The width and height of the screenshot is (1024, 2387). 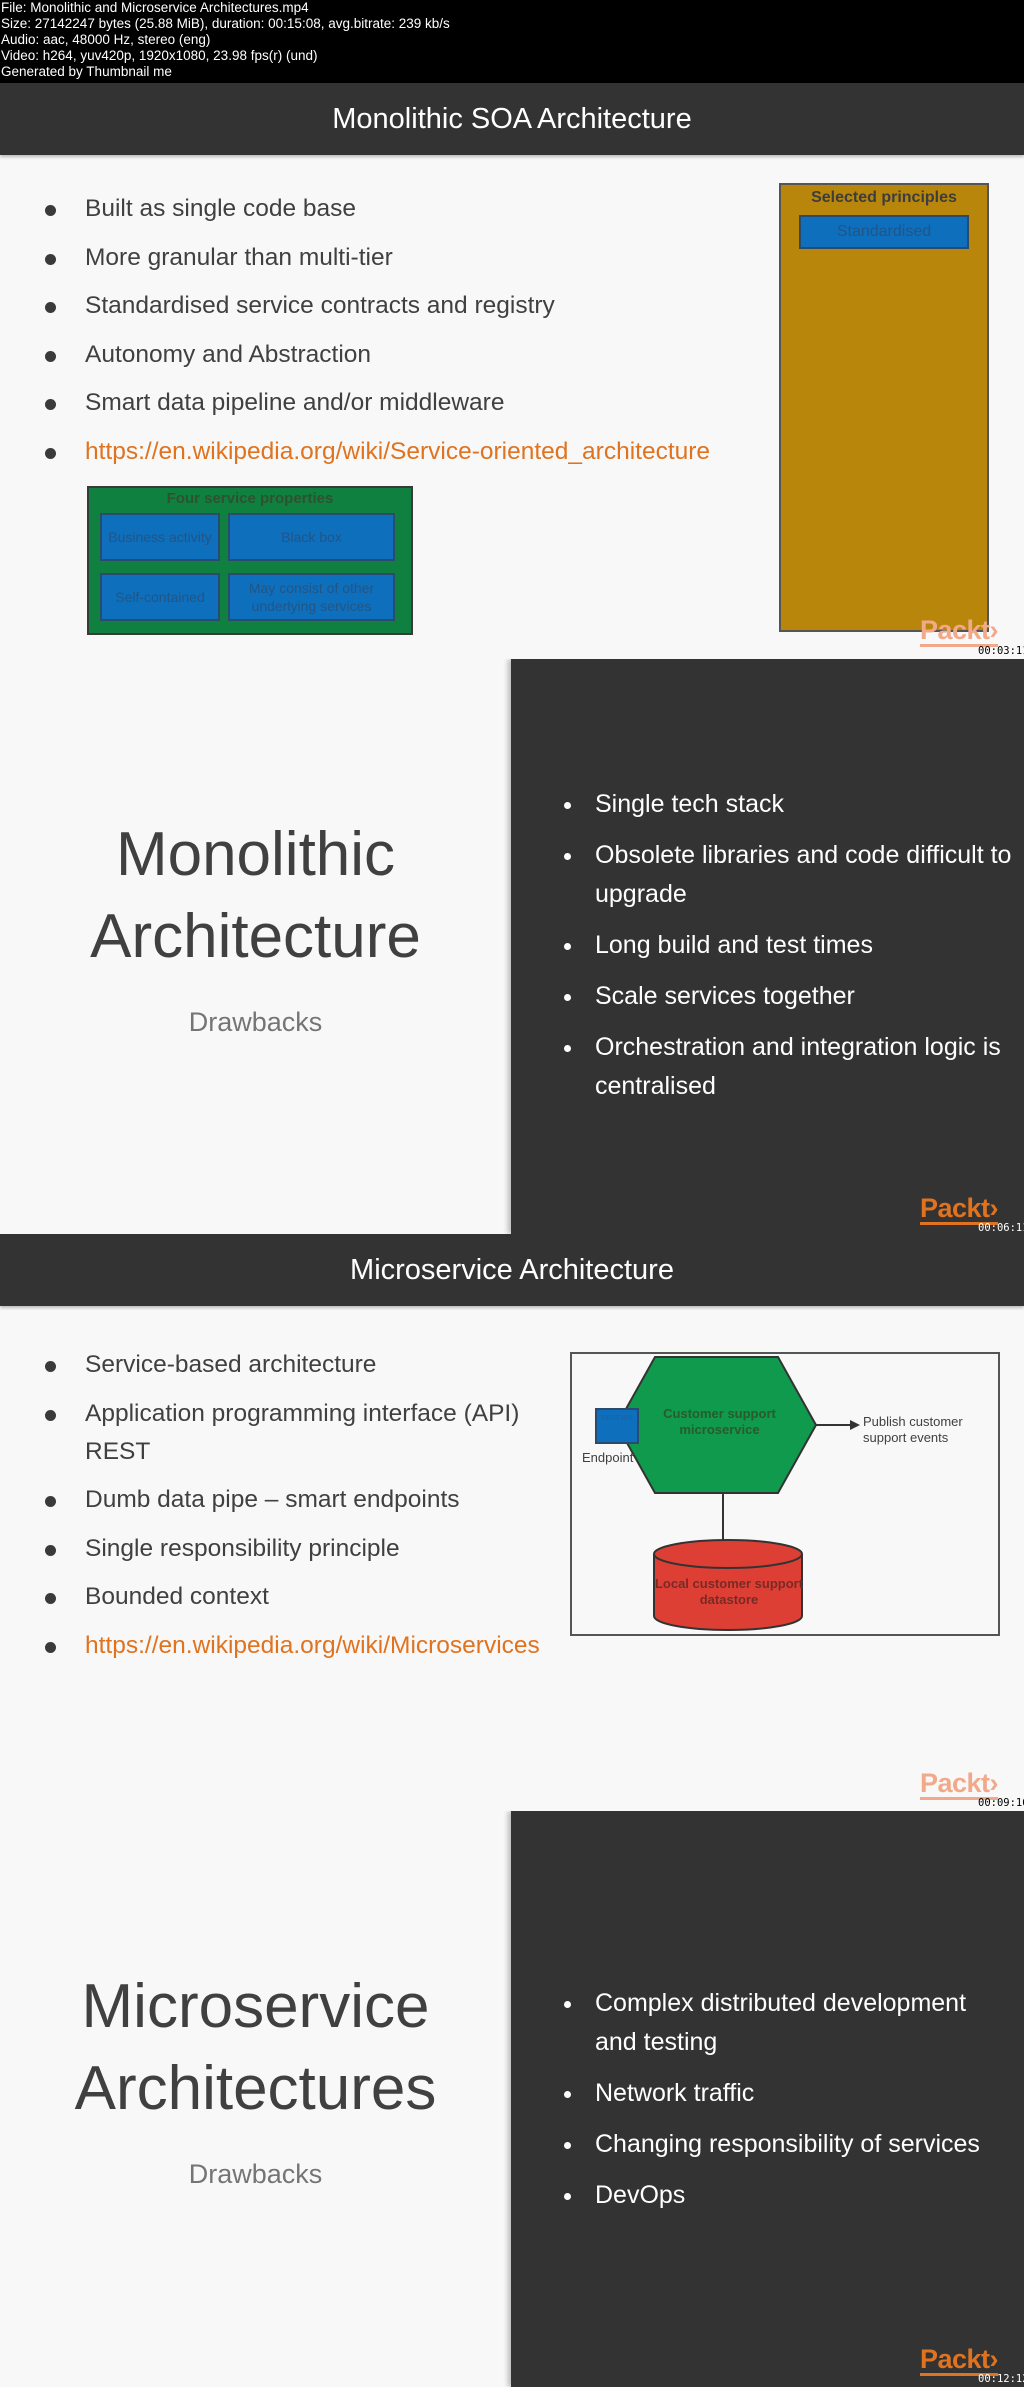 What do you see at coordinates (884, 407) in the screenshot?
I see `selected-principles-box: Selected principles Standardised` at bounding box center [884, 407].